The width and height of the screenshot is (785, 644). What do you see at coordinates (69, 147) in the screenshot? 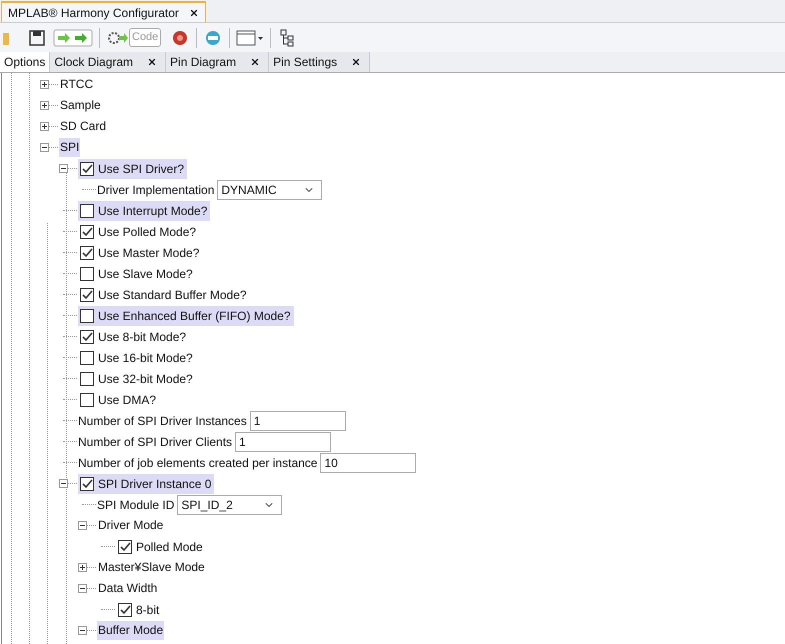
I see `tree-label: SPI` at bounding box center [69, 147].